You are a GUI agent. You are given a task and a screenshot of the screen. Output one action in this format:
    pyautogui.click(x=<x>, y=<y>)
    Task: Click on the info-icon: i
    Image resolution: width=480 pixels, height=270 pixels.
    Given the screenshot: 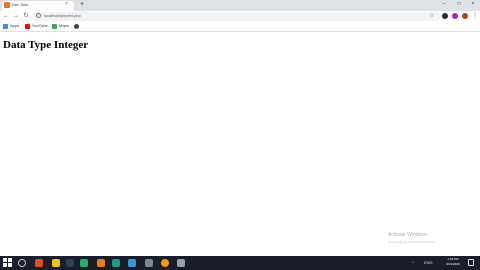 What is the action you would take?
    pyautogui.click(x=38, y=15)
    